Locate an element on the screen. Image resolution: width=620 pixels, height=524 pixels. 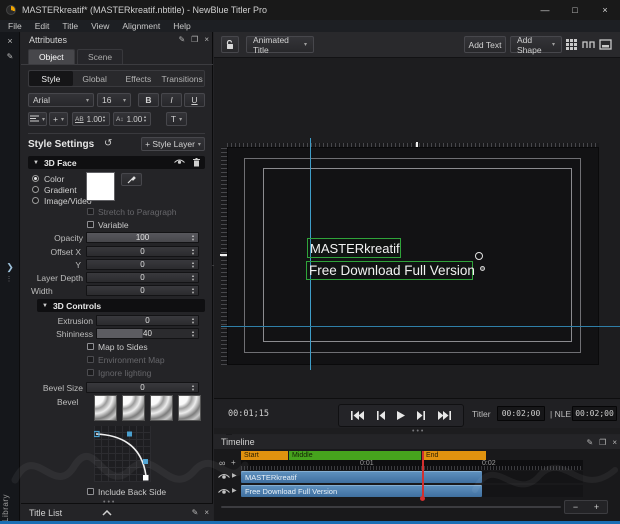
map-to-sides-checkbox is located at coordinates (90, 346).